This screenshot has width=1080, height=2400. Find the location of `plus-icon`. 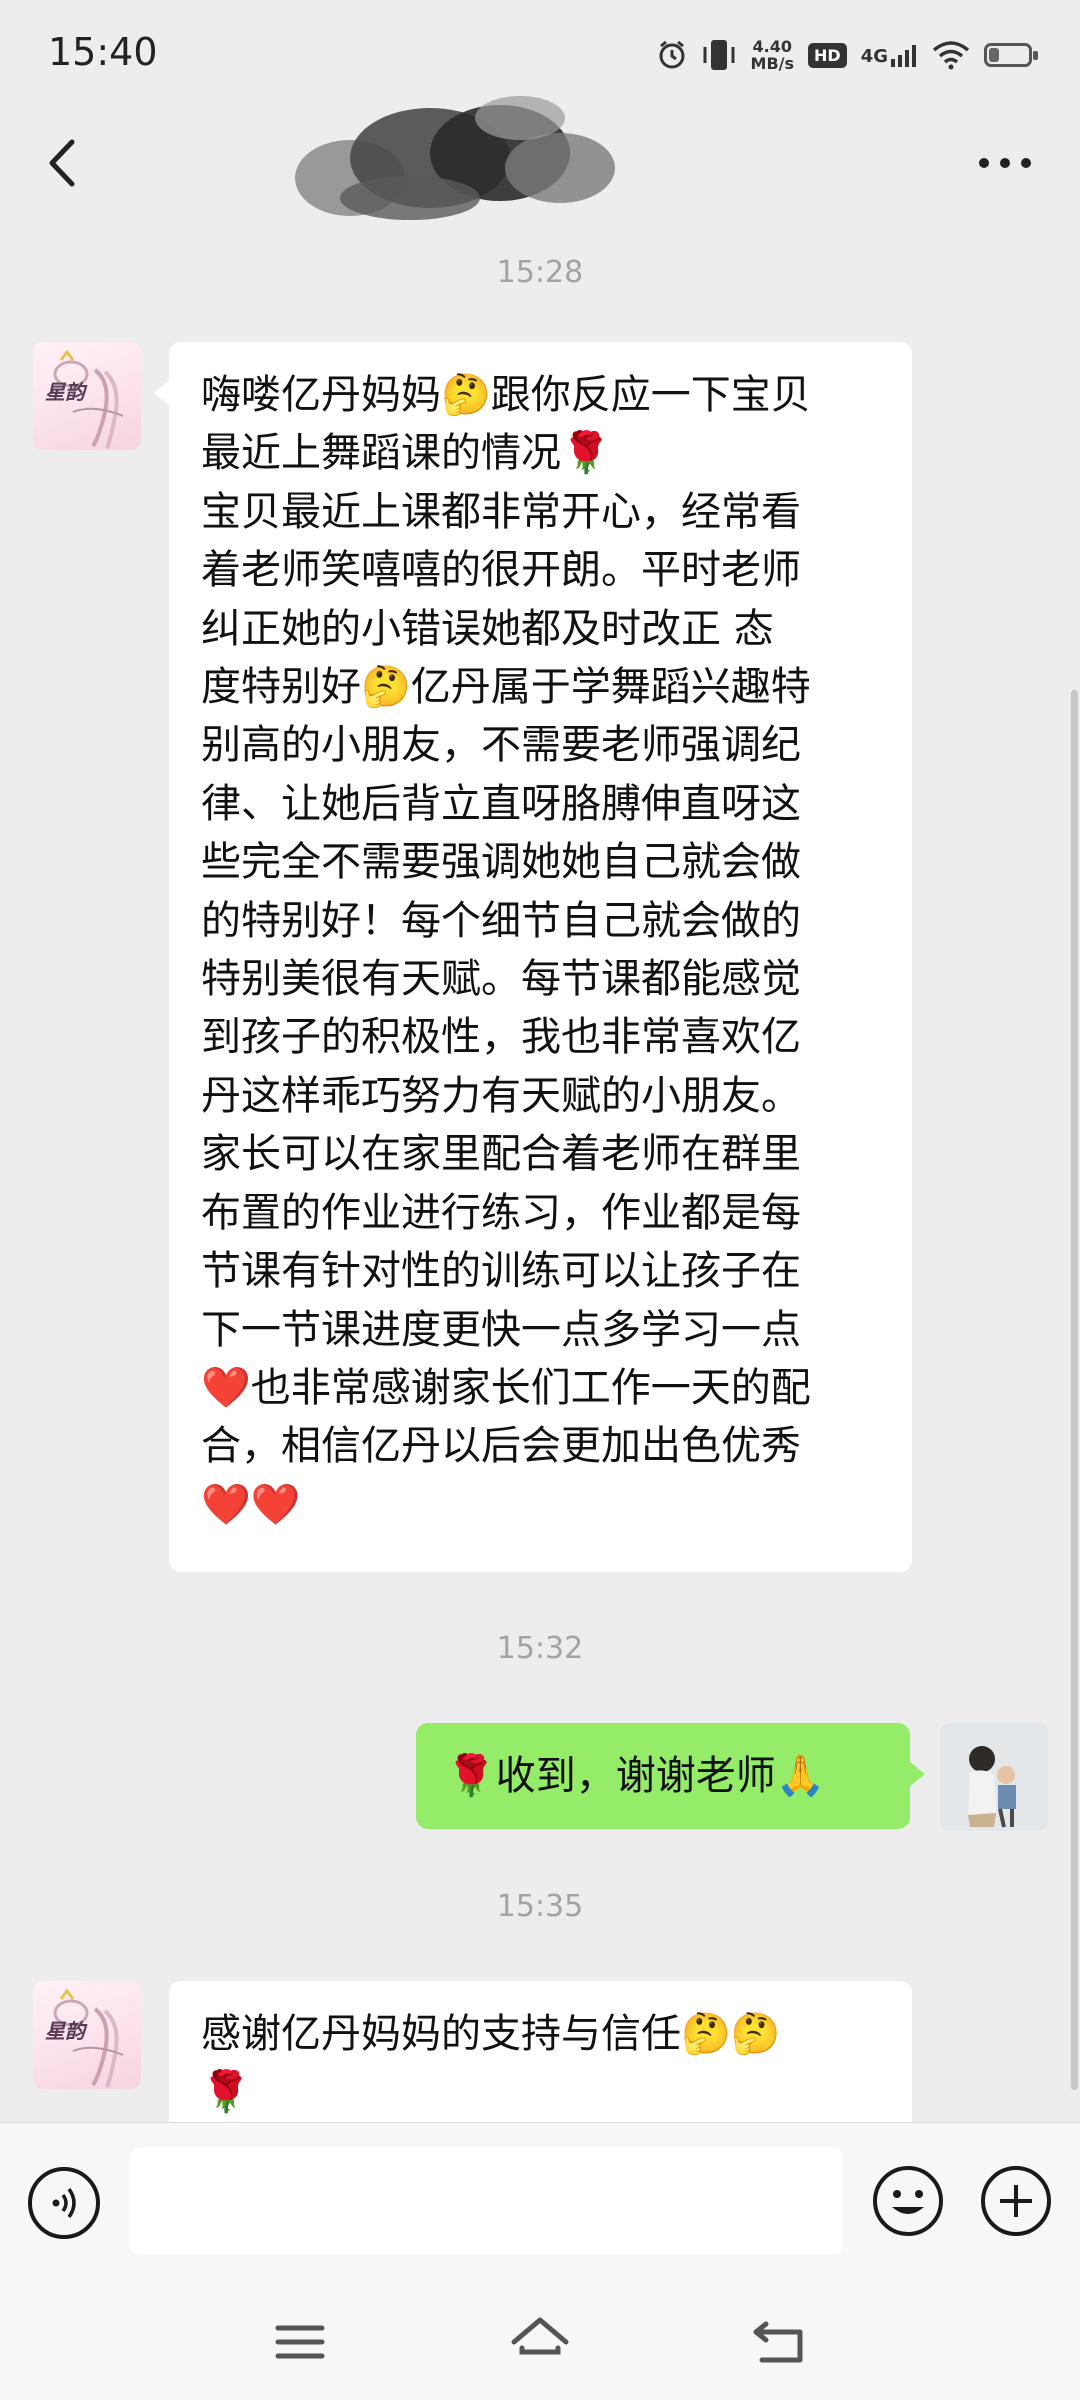

plus-icon is located at coordinates (1016, 2201).